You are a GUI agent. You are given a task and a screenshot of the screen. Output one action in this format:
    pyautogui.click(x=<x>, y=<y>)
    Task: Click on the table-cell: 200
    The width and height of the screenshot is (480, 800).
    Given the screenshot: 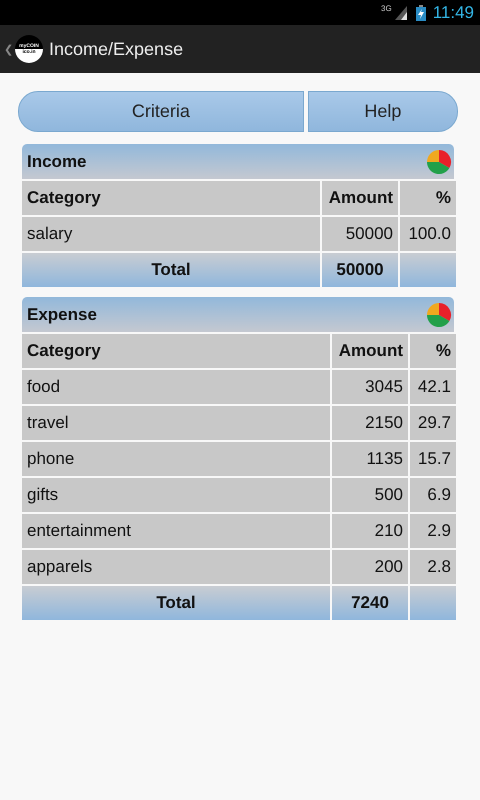 What is the action you would take?
    pyautogui.click(x=370, y=567)
    